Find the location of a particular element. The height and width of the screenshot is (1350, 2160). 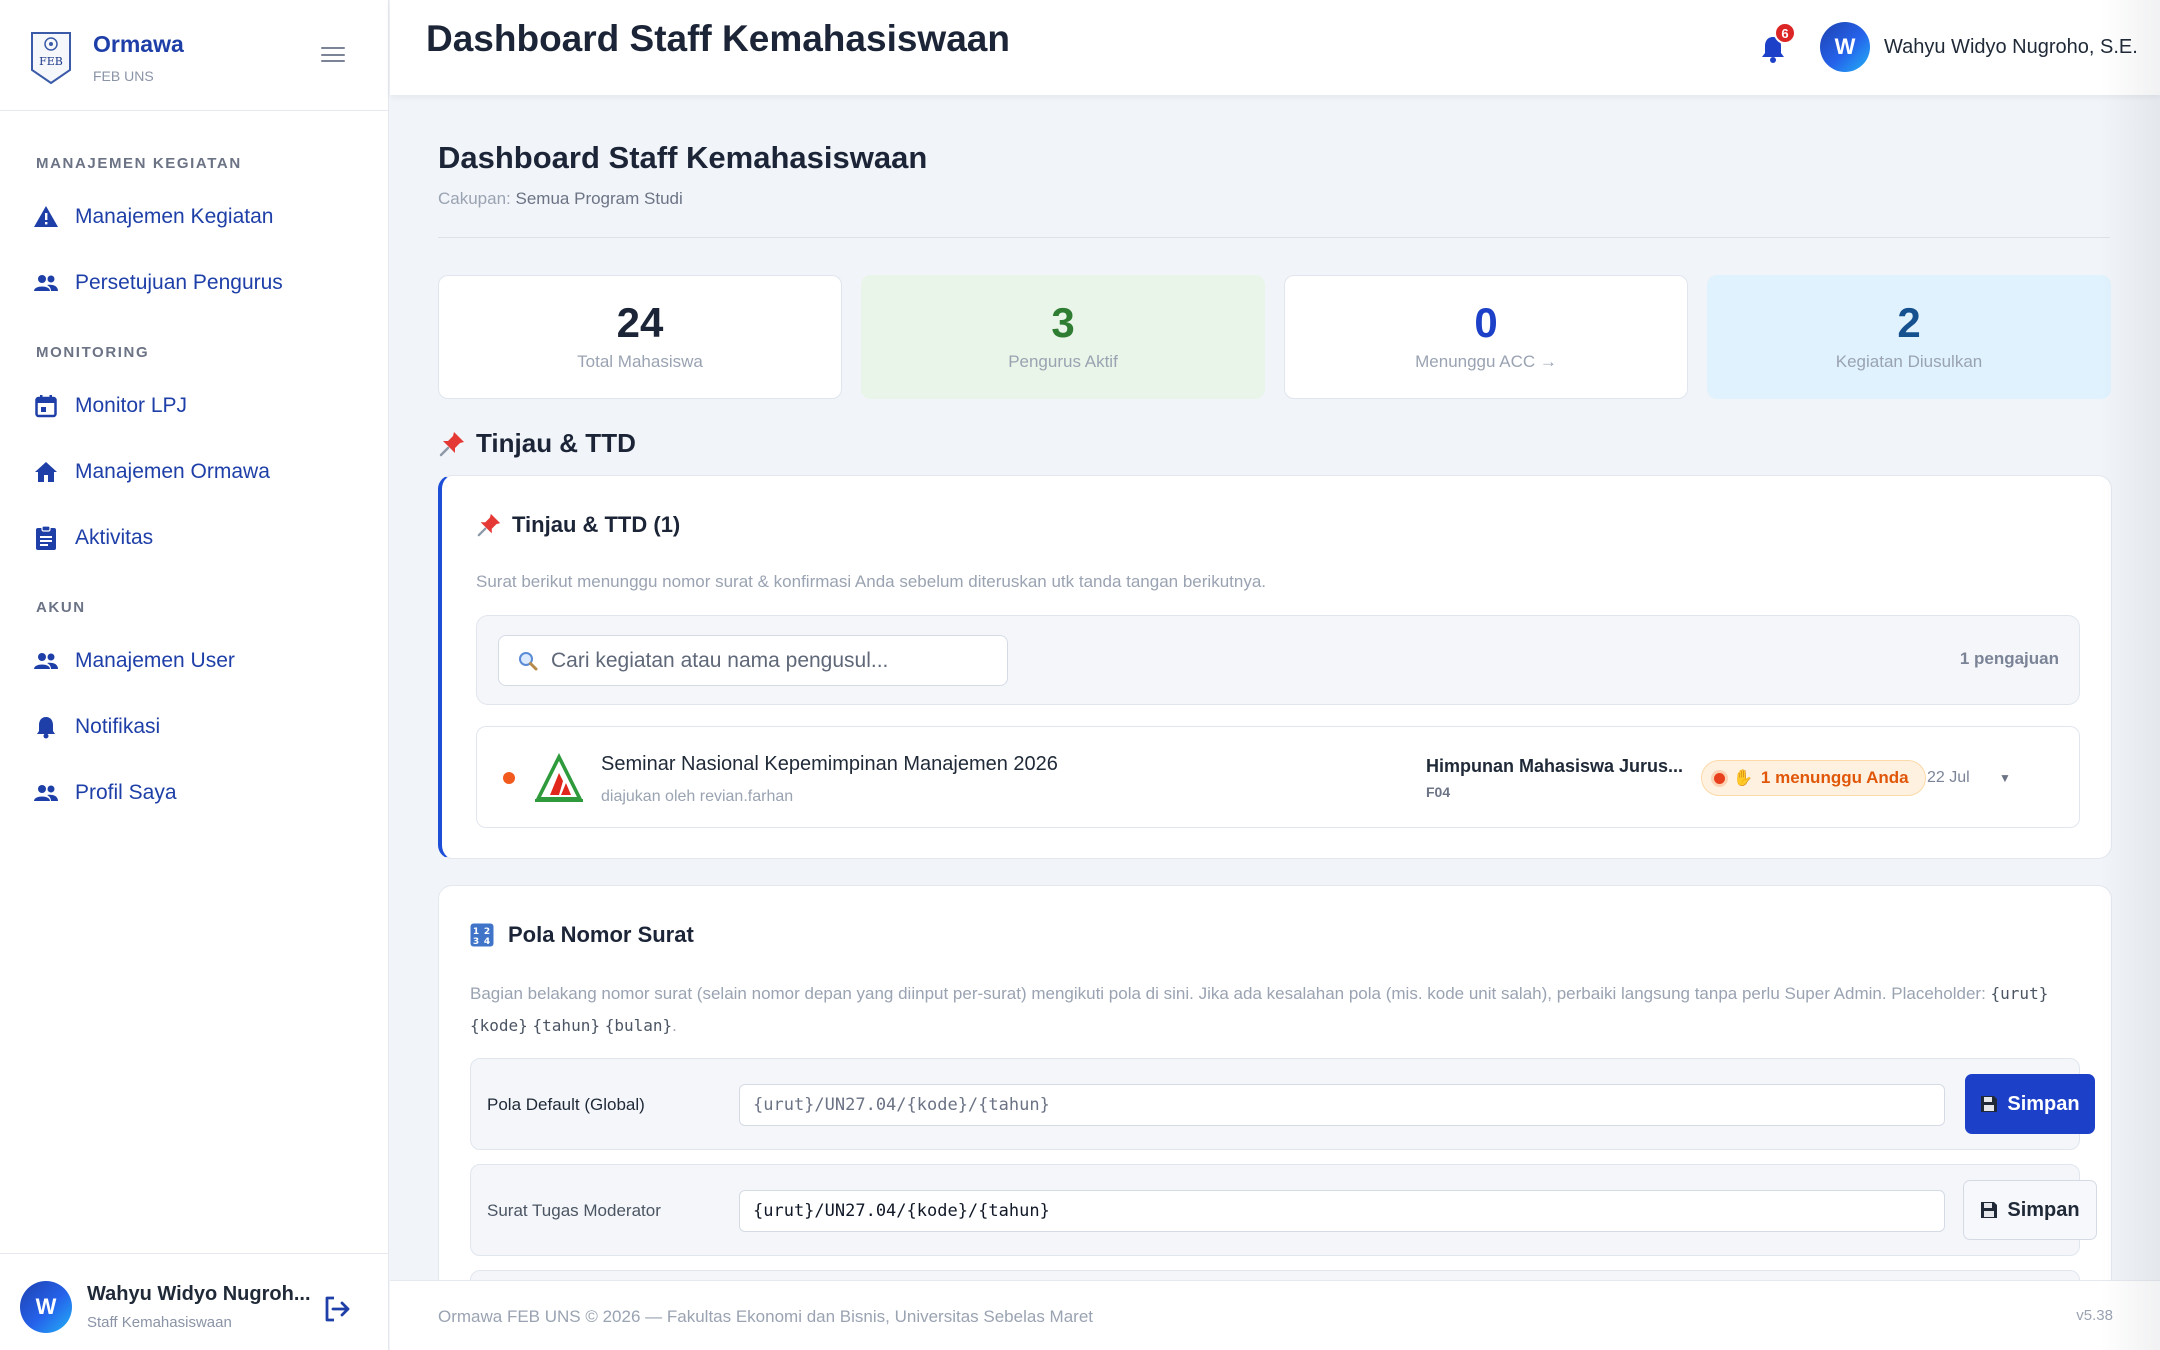

org-logo is located at coordinates (559, 777).